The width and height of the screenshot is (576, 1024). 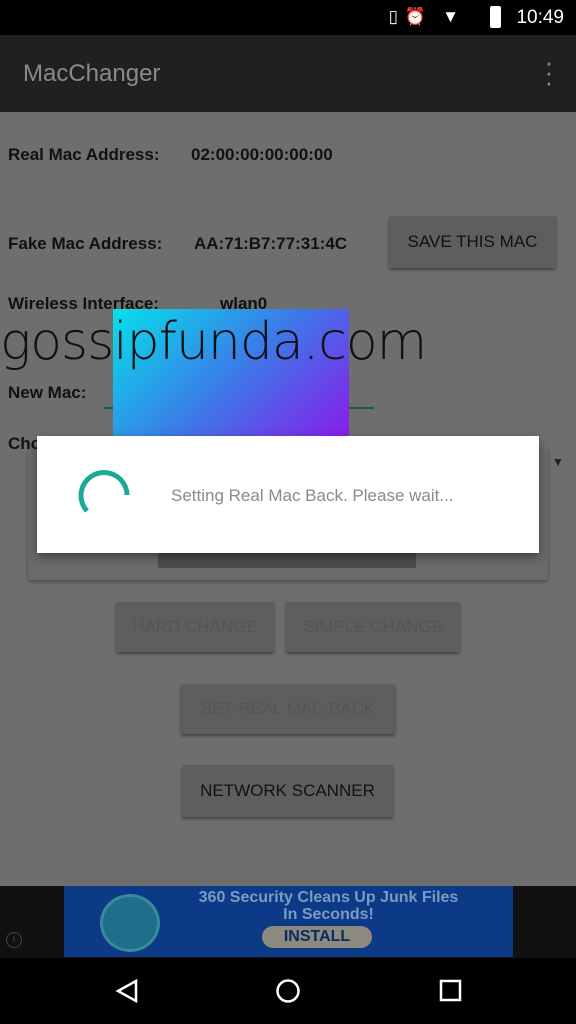 What do you see at coordinates (549, 72) in the screenshot?
I see `more-vert-icon: · · ·` at bounding box center [549, 72].